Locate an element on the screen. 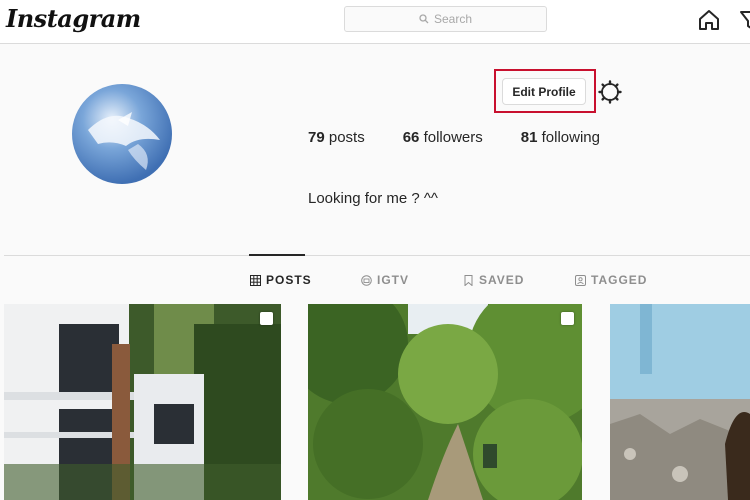  tag-icon is located at coordinates (580, 280).